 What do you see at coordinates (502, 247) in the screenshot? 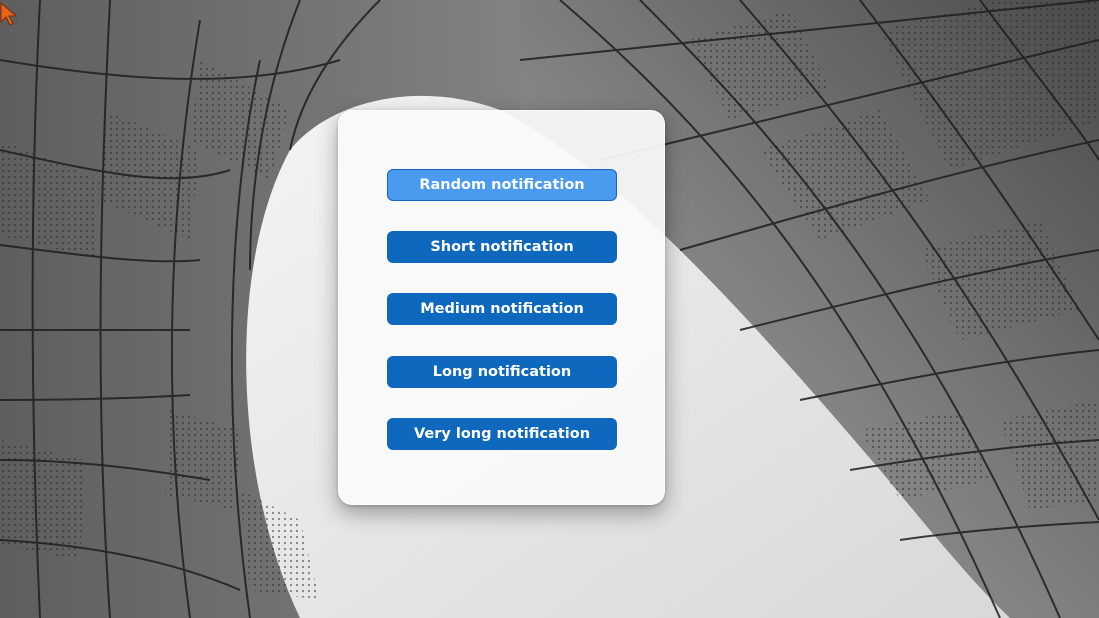
I see `short-notification-button: Short notification` at bounding box center [502, 247].